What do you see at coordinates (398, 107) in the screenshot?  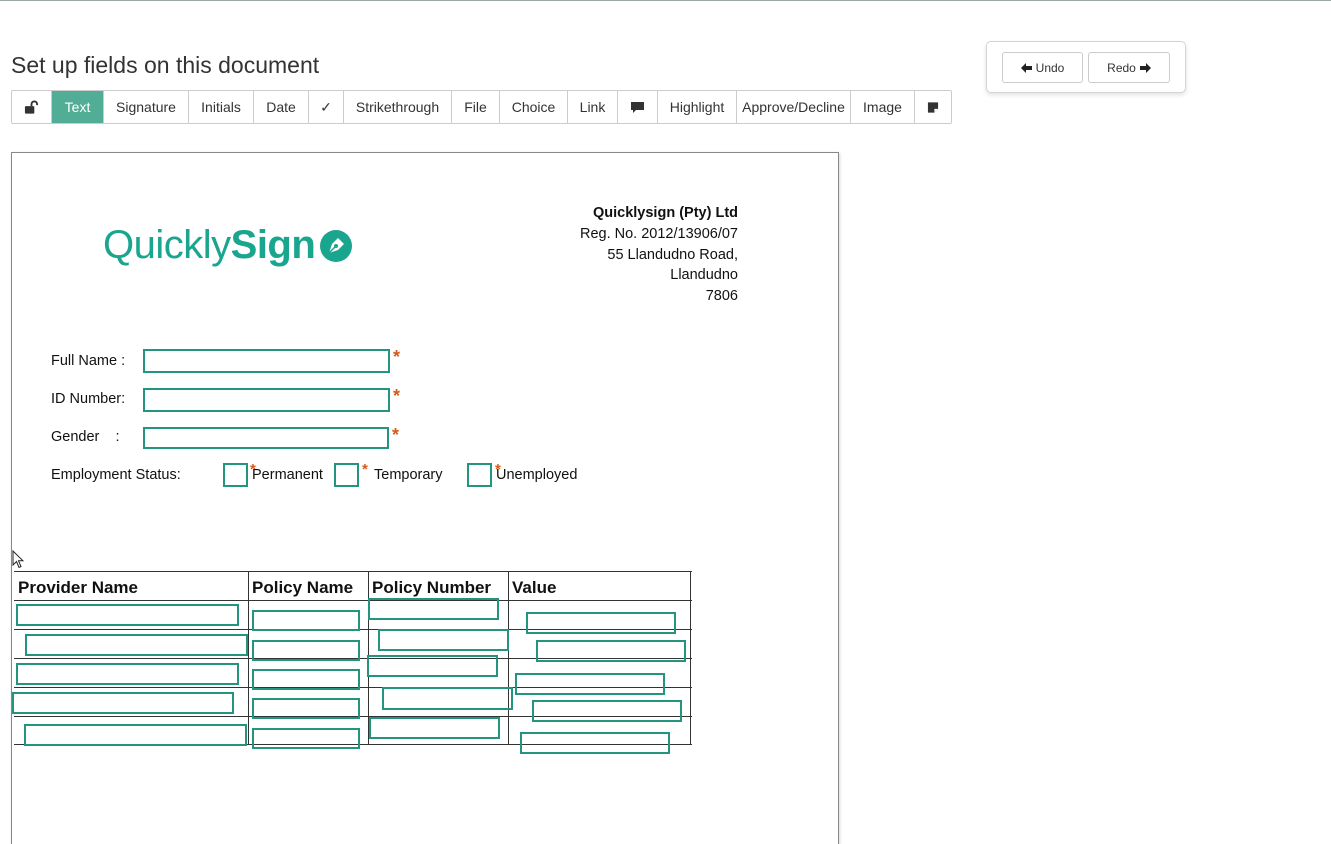 I see `tool-strikethrough: Strikethrough` at bounding box center [398, 107].